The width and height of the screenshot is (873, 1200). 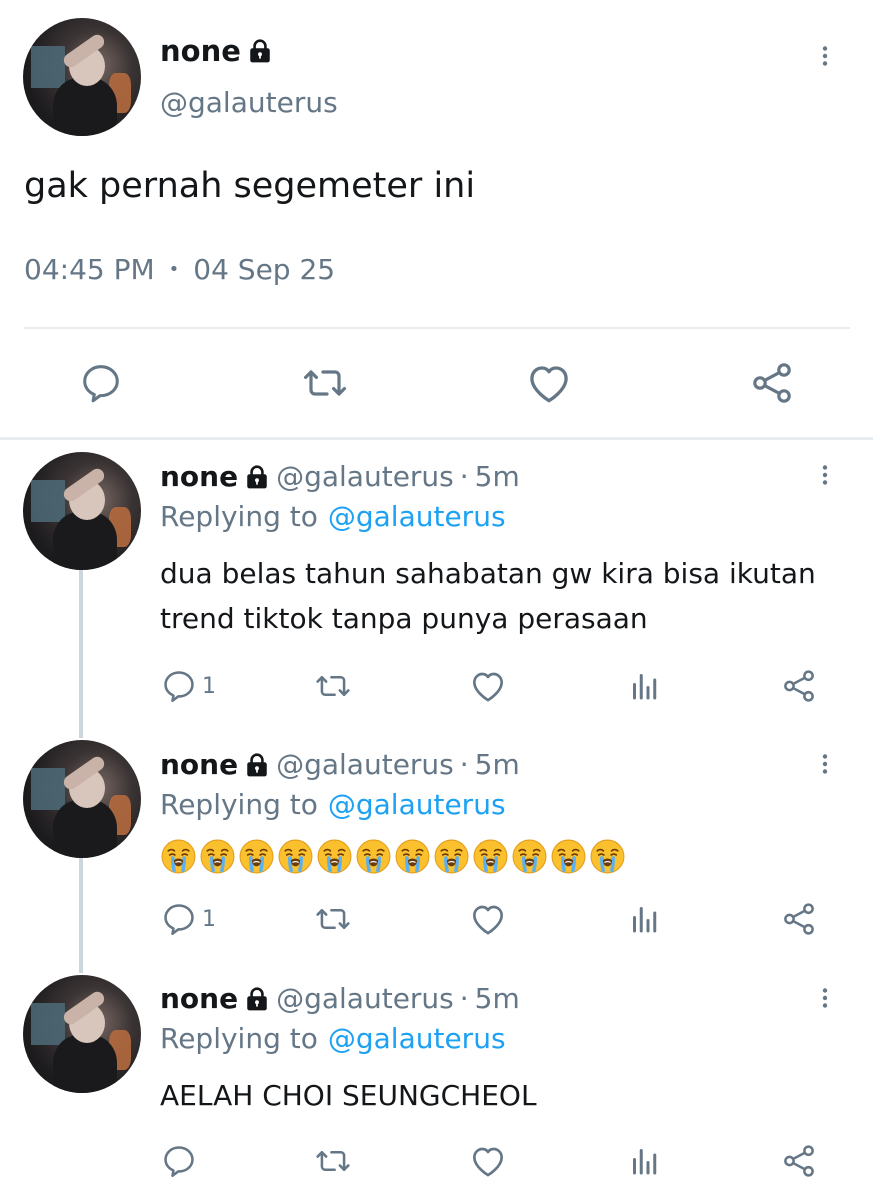 I want to click on date: 04 Sep 25, so click(x=264, y=269).